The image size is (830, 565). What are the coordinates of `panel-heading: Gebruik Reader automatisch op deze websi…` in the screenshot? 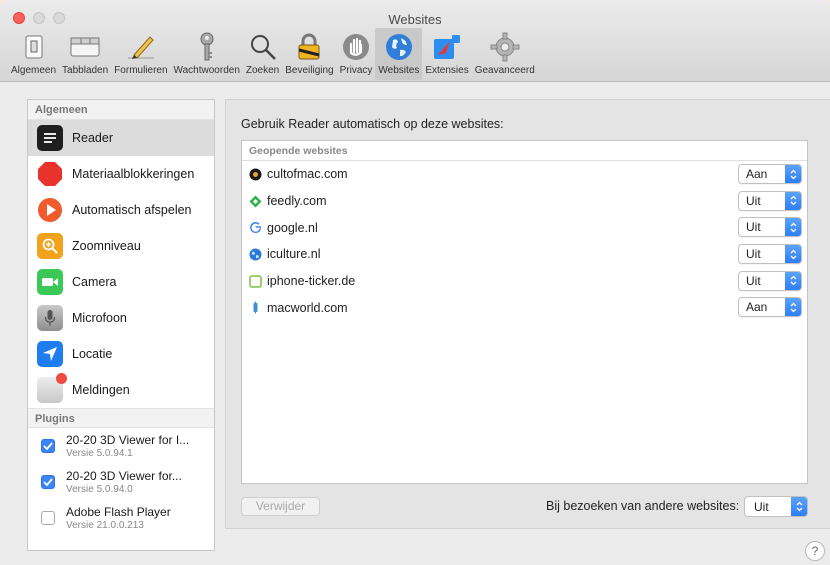 It's located at (372, 124).